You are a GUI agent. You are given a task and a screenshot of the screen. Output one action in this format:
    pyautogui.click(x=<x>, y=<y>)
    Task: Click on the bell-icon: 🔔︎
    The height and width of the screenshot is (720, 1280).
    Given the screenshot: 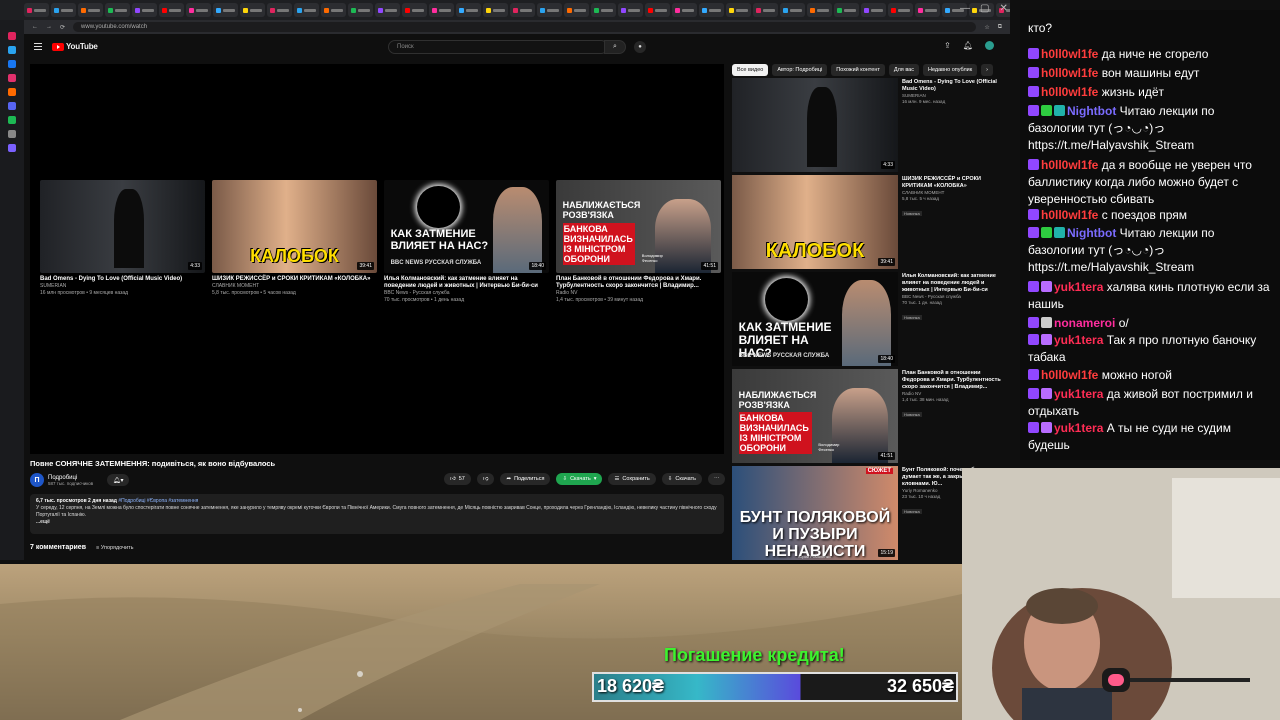 What is the action you would take?
    pyautogui.click(x=968, y=45)
    